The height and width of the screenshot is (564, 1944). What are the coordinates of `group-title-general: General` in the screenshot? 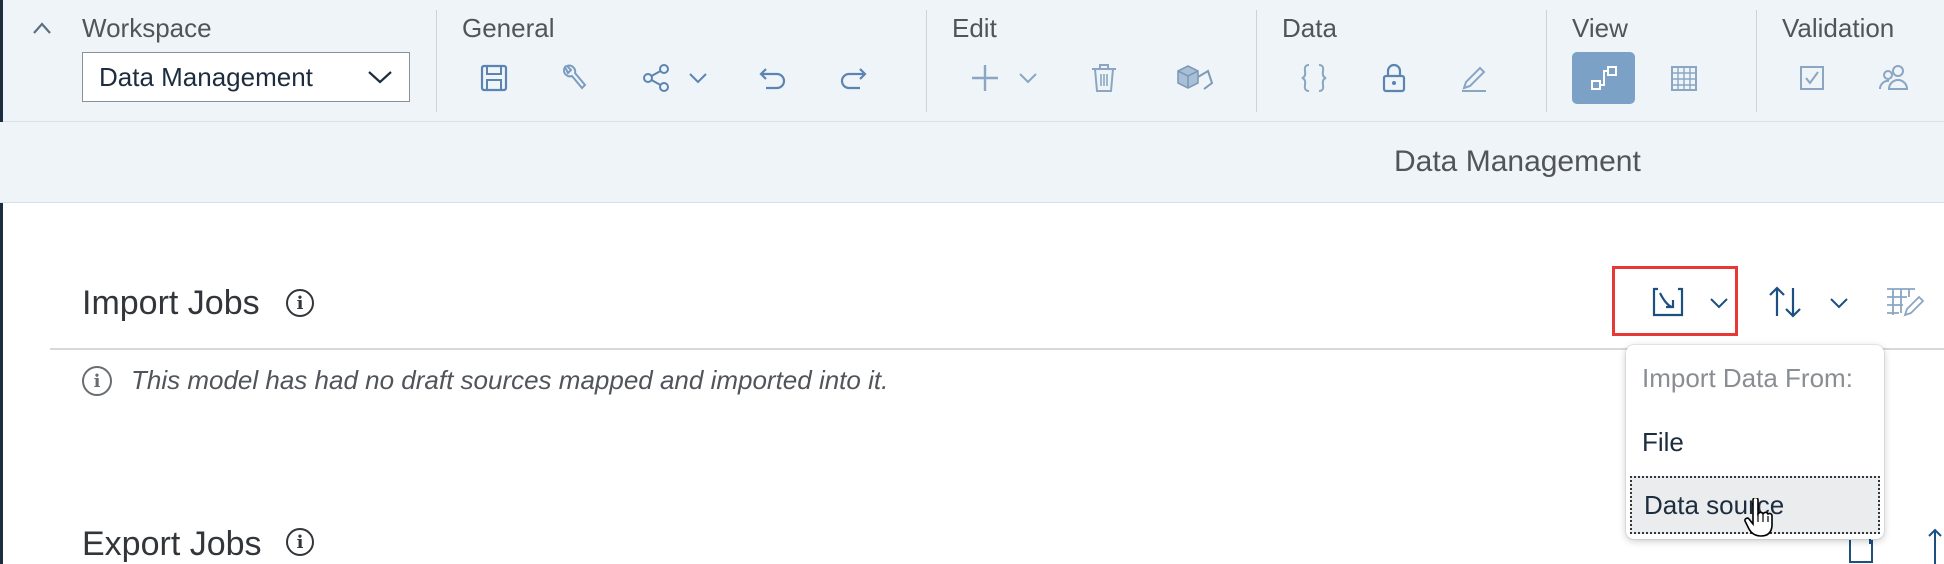 It's located at (508, 28).